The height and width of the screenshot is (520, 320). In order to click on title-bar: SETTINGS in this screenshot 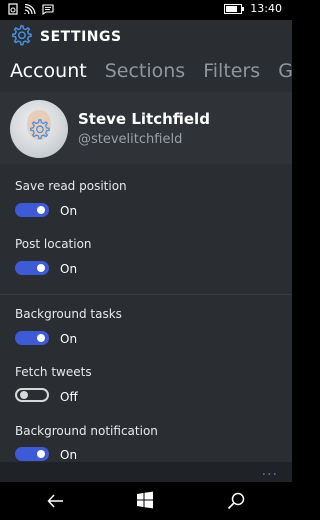, I will do `click(66, 37)`.